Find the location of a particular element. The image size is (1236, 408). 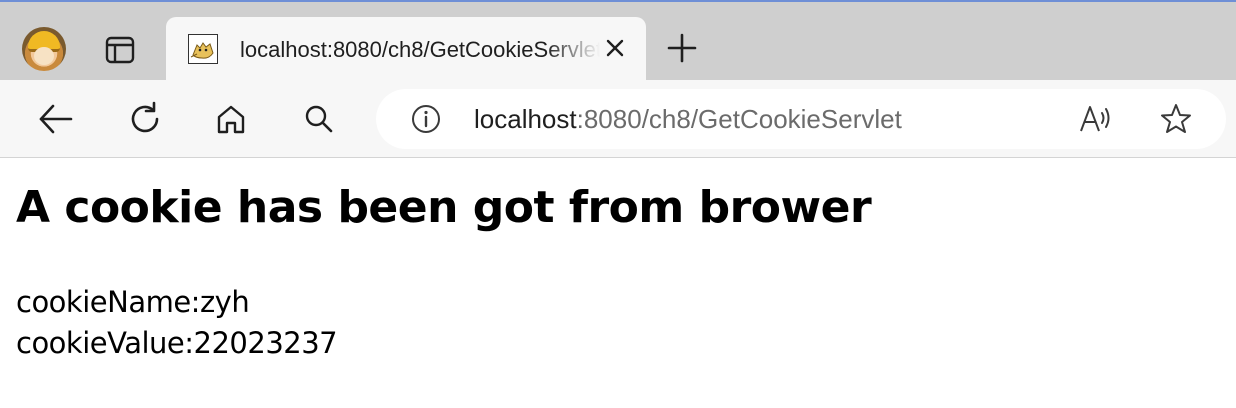

home-button is located at coordinates (231, 119).